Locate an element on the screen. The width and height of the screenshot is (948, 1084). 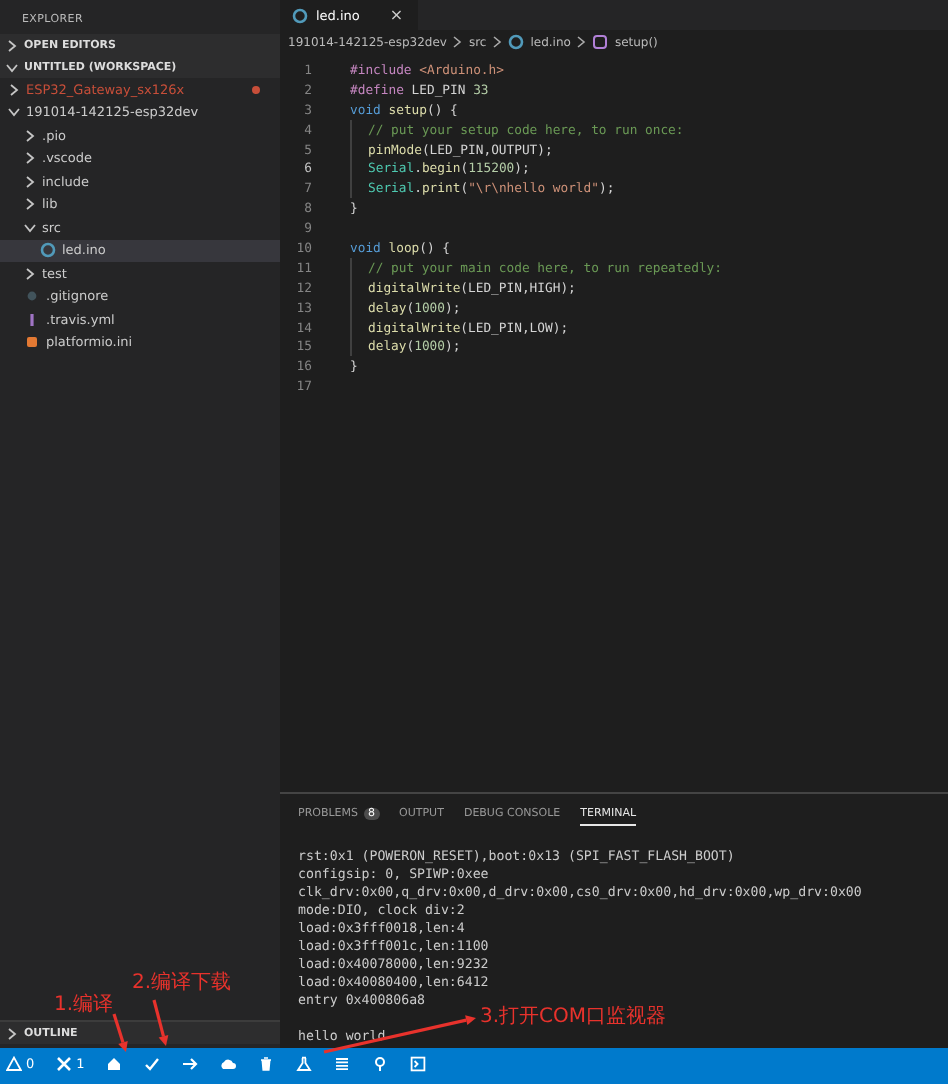
annotation-label: 3.打开COM口监视器 is located at coordinates (573, 1016).